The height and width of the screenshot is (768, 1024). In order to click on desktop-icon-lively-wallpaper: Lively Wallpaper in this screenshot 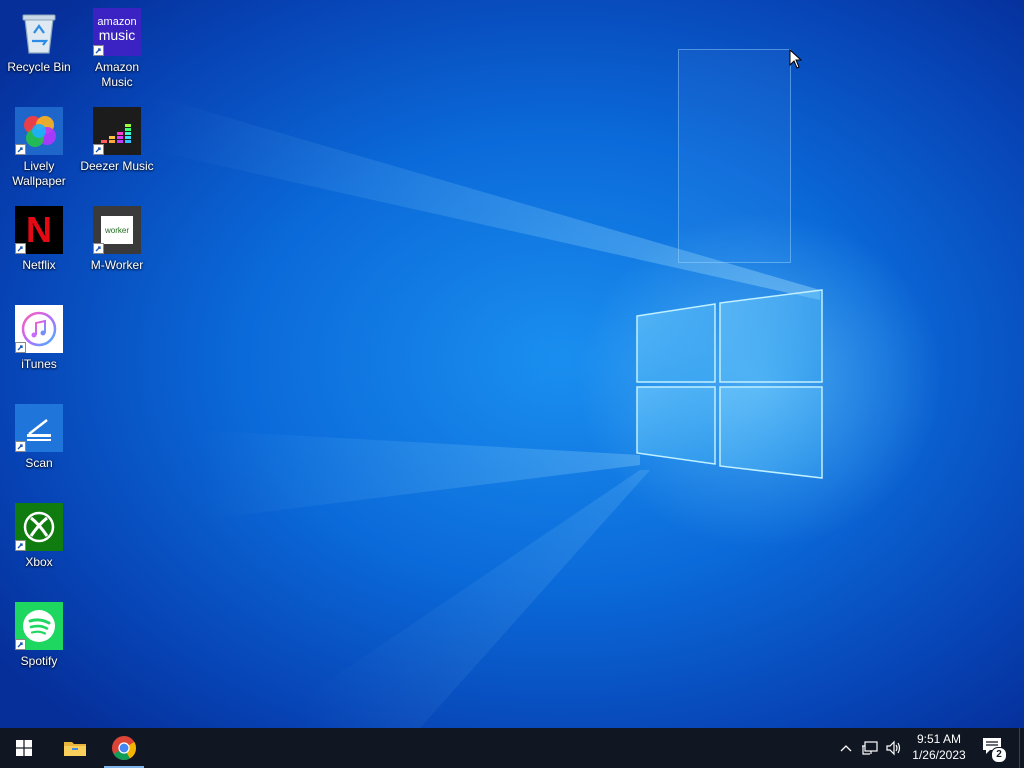, I will do `click(39, 149)`.